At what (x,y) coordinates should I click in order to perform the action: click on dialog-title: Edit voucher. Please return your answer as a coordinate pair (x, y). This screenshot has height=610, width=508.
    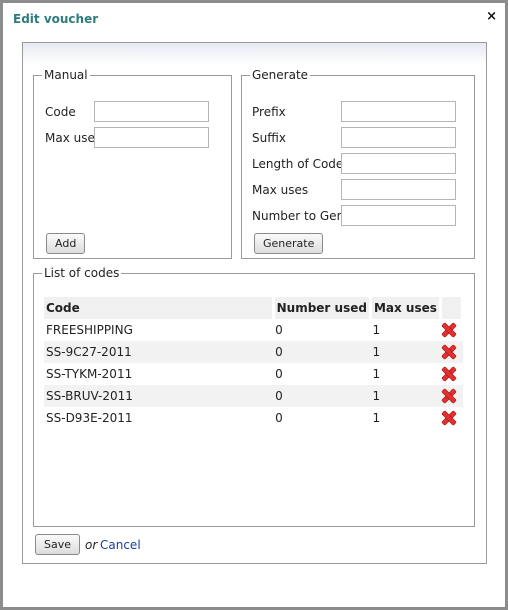
    Looking at the image, I should click on (56, 19).